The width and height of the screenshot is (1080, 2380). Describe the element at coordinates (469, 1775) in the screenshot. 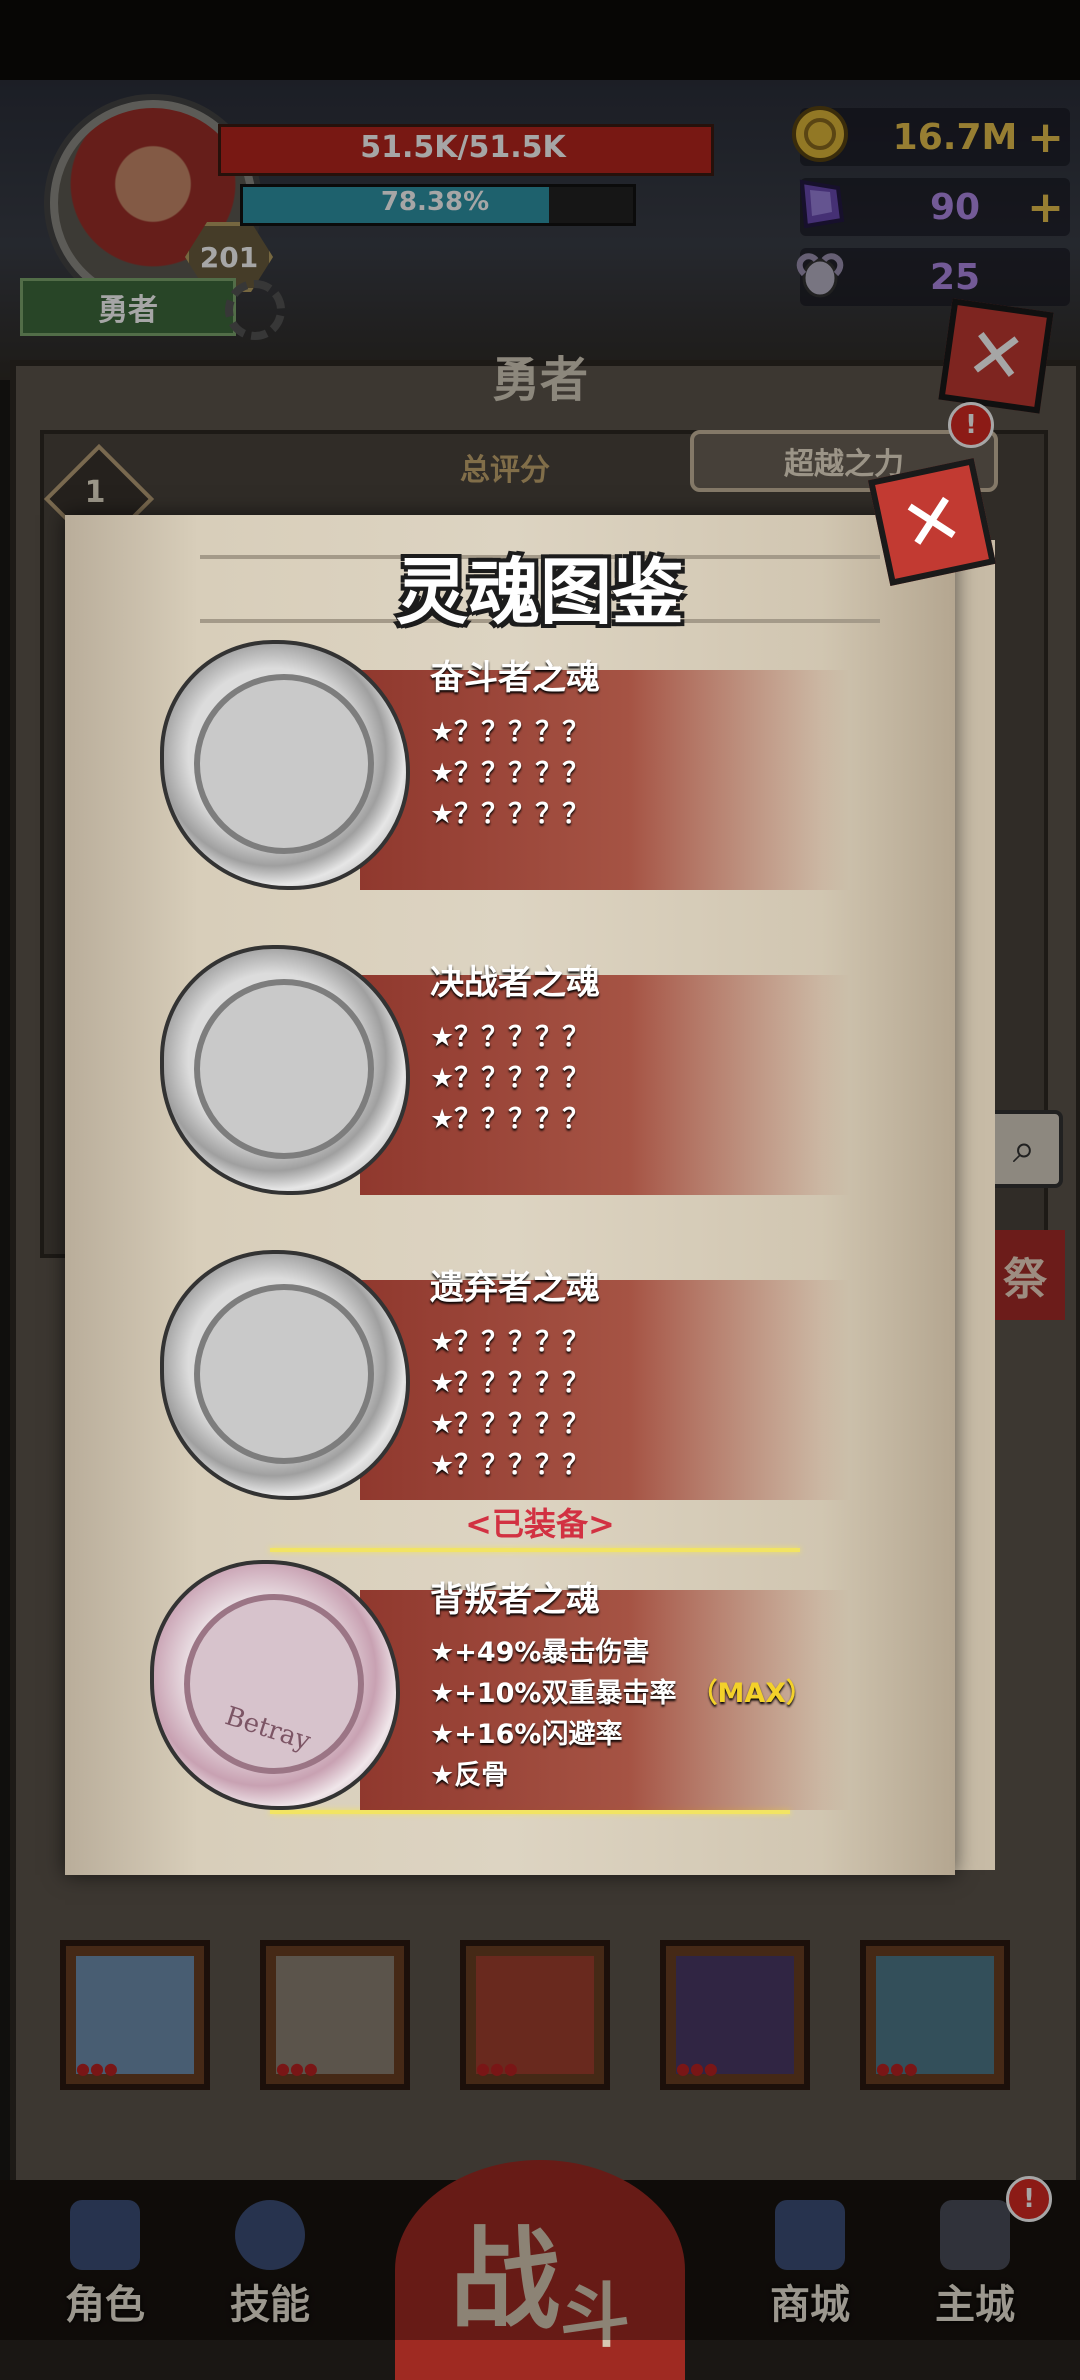

I see `soul-stat: ★反骨` at that location.